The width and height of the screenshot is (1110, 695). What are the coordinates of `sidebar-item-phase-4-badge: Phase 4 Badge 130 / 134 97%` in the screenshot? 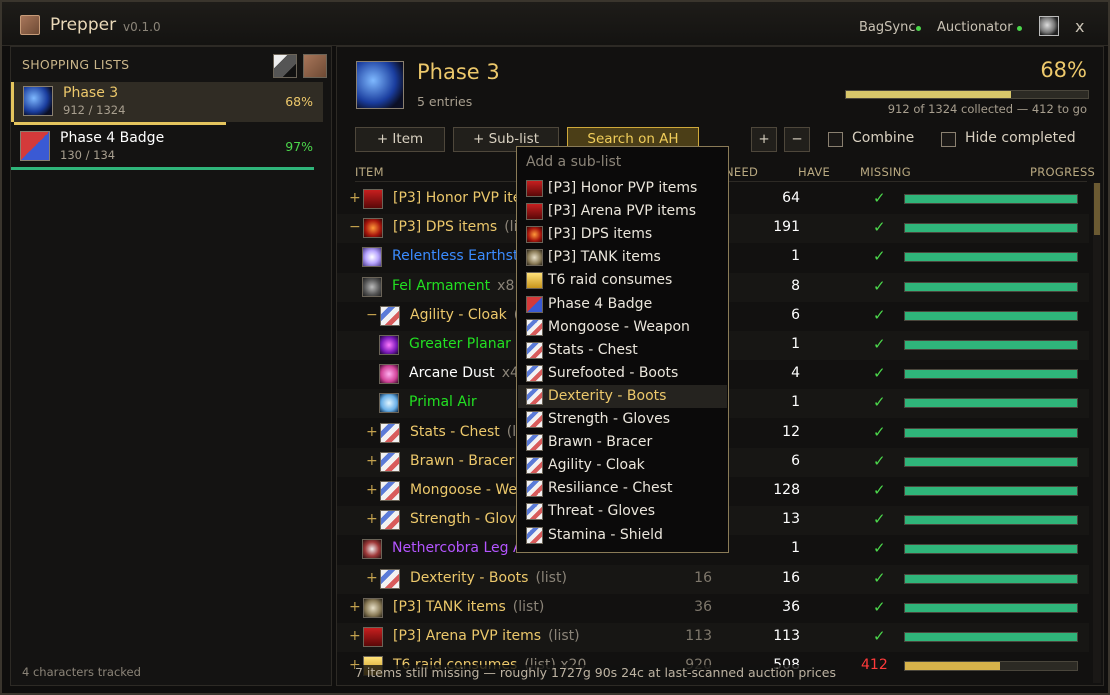 It's located at (167, 148).